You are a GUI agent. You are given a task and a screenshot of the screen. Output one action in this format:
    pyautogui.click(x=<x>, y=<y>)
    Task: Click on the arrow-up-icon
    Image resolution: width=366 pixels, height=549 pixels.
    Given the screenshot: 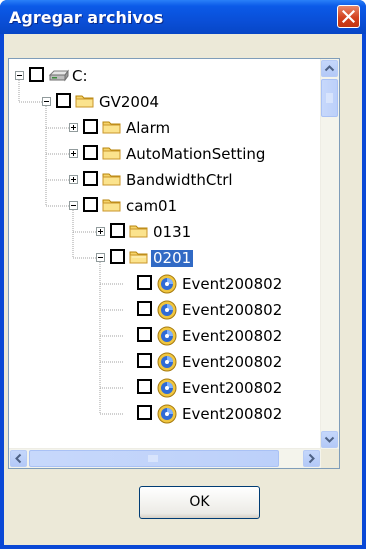 What is the action you would take?
    pyautogui.click(x=329, y=68)
    